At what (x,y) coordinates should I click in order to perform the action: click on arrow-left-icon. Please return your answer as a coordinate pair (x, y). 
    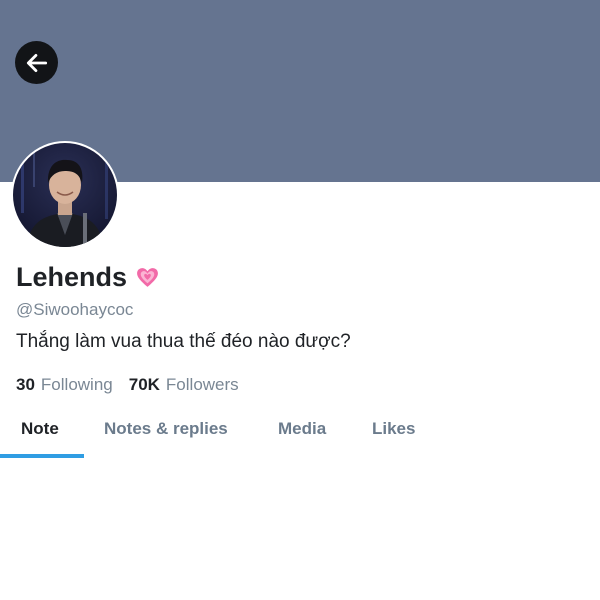
    Looking at the image, I should click on (36, 62).